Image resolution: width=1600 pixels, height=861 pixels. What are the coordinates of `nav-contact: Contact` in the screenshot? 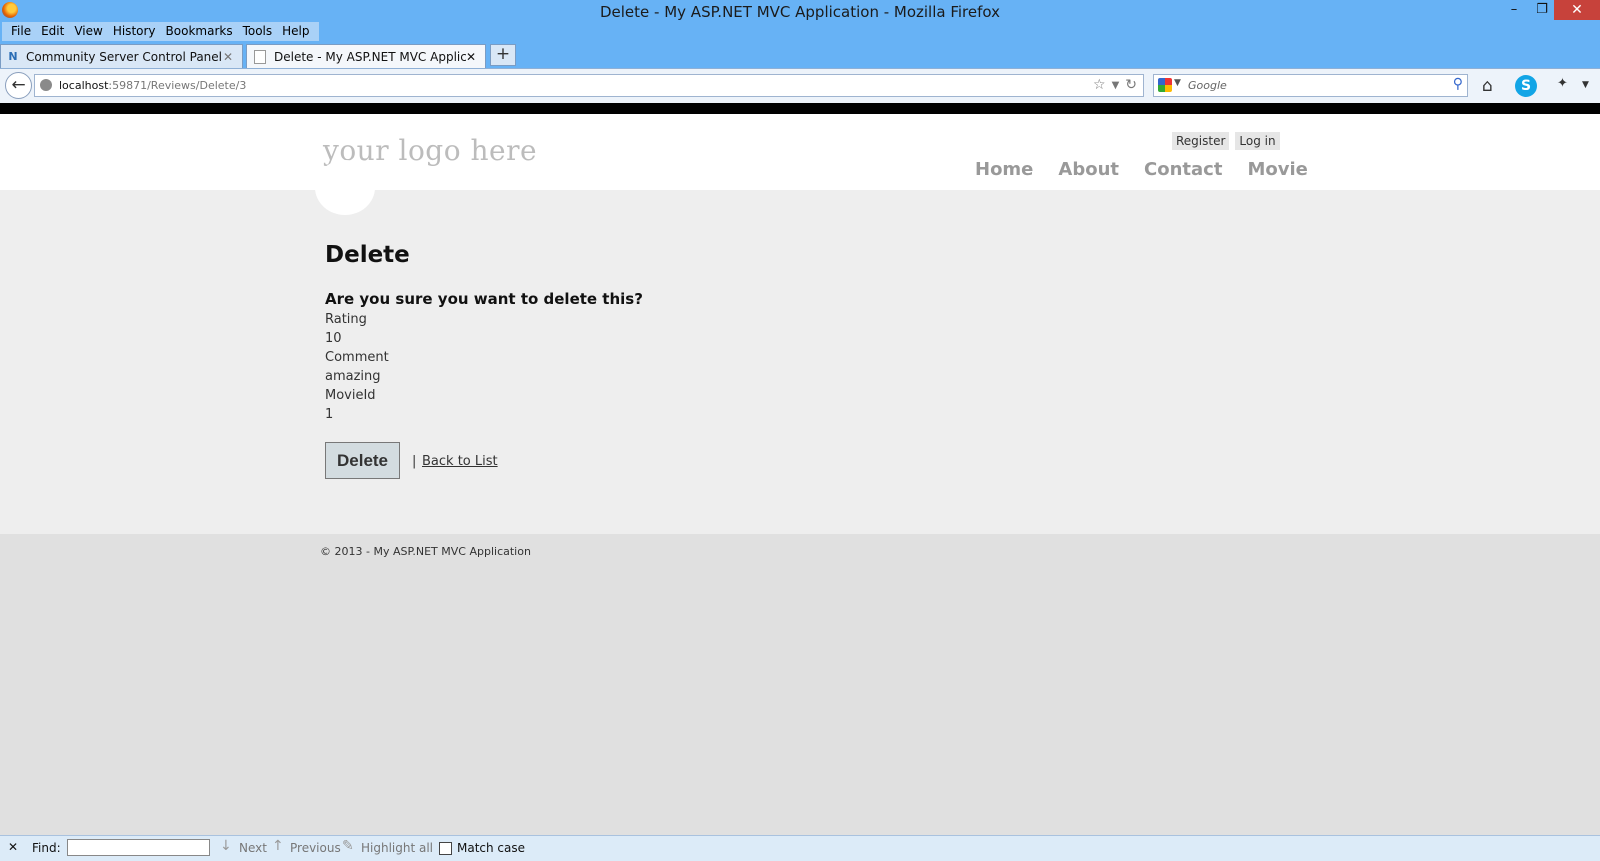 It's located at (1183, 169).